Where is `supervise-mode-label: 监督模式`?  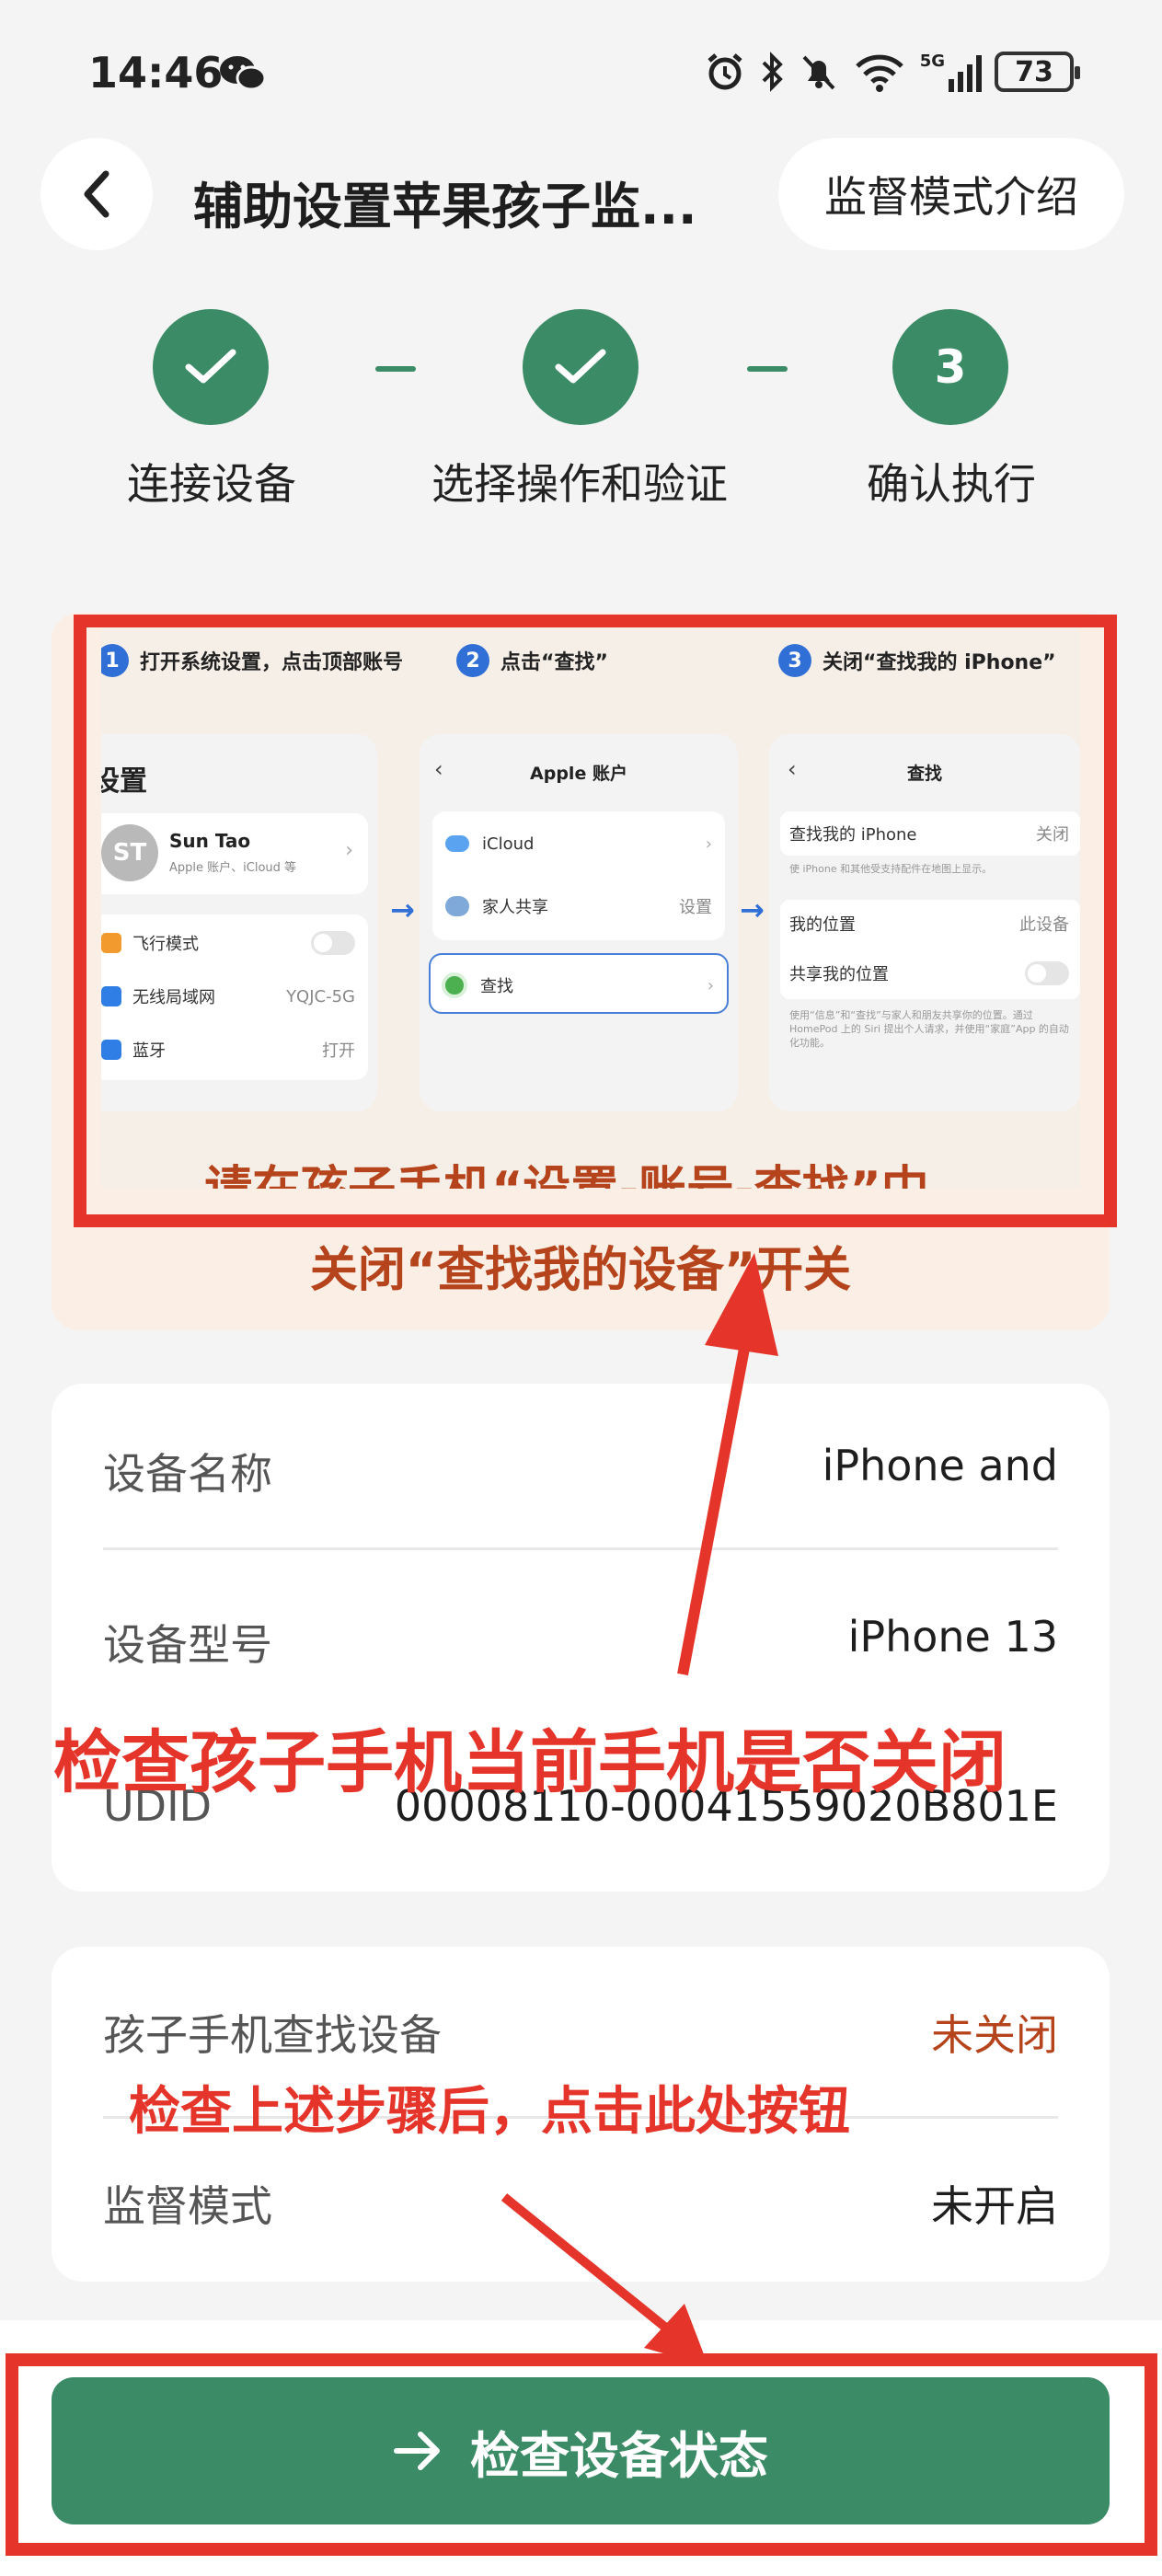 supervise-mode-label: 监督模式 is located at coordinates (187, 2206).